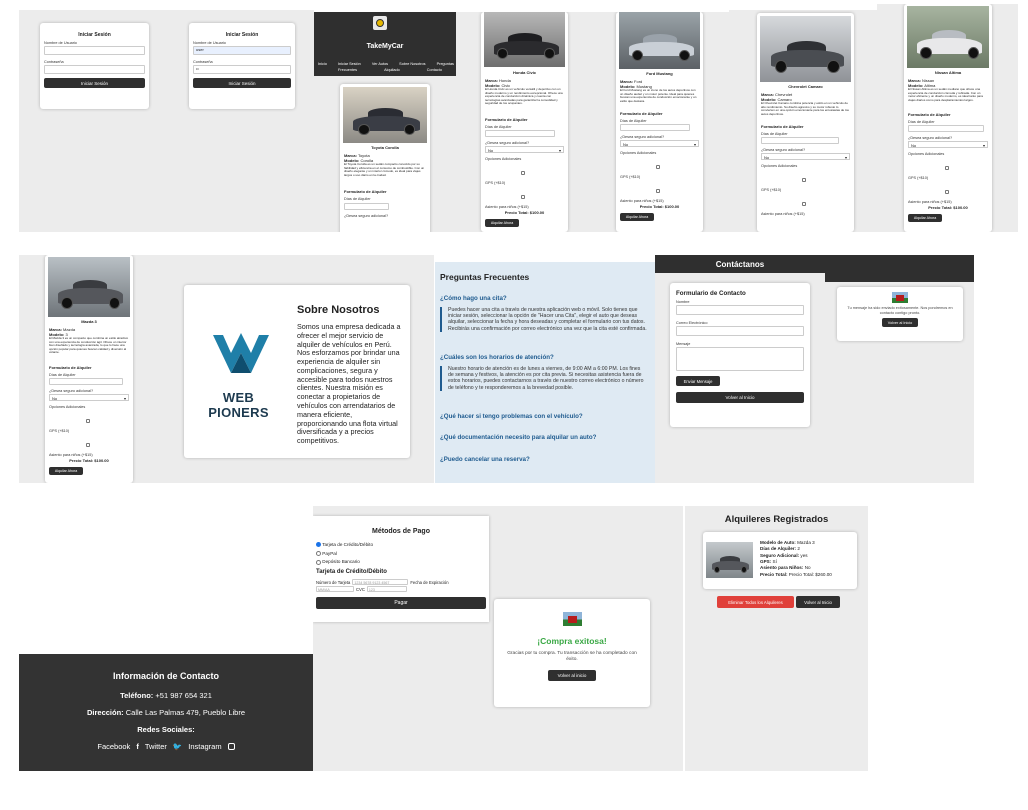 The height and width of the screenshot is (810, 1028). What do you see at coordinates (493, 85) in the screenshot?
I see `model-label: Modelo:` at bounding box center [493, 85].